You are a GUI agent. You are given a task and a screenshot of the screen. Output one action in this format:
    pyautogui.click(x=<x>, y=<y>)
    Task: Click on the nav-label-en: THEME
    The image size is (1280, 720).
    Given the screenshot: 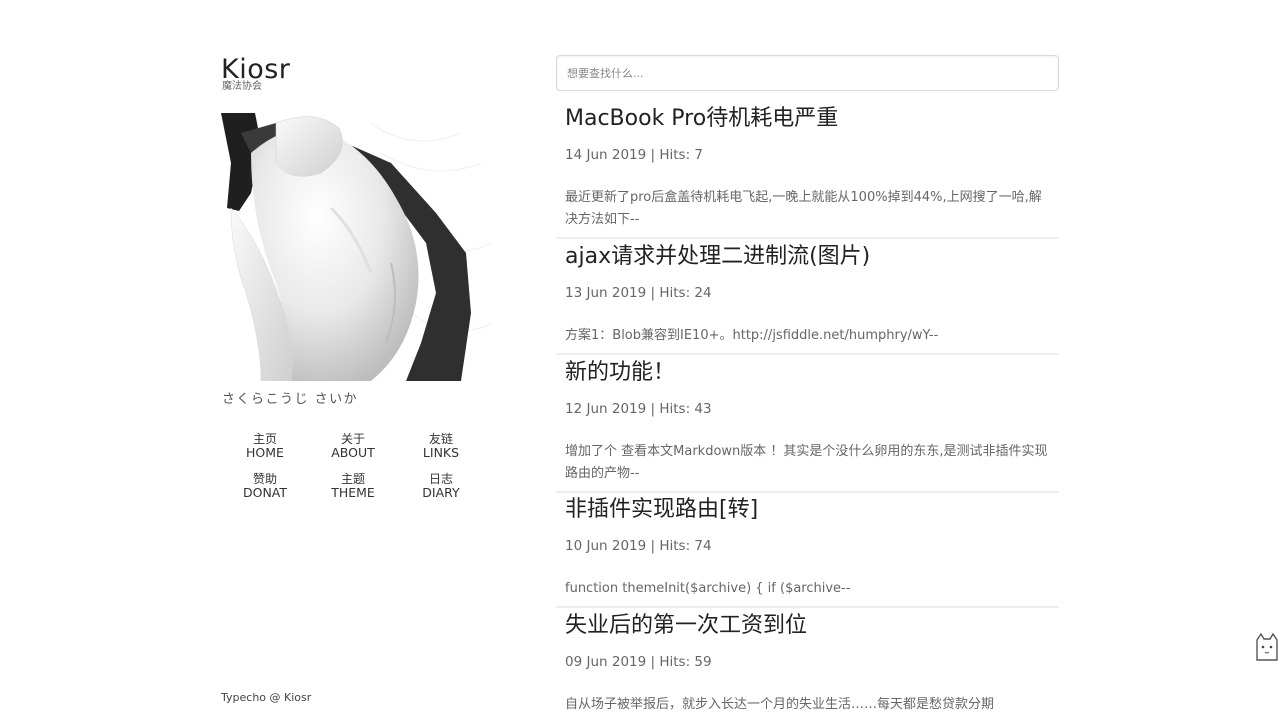 What is the action you would take?
    pyautogui.click(x=353, y=492)
    